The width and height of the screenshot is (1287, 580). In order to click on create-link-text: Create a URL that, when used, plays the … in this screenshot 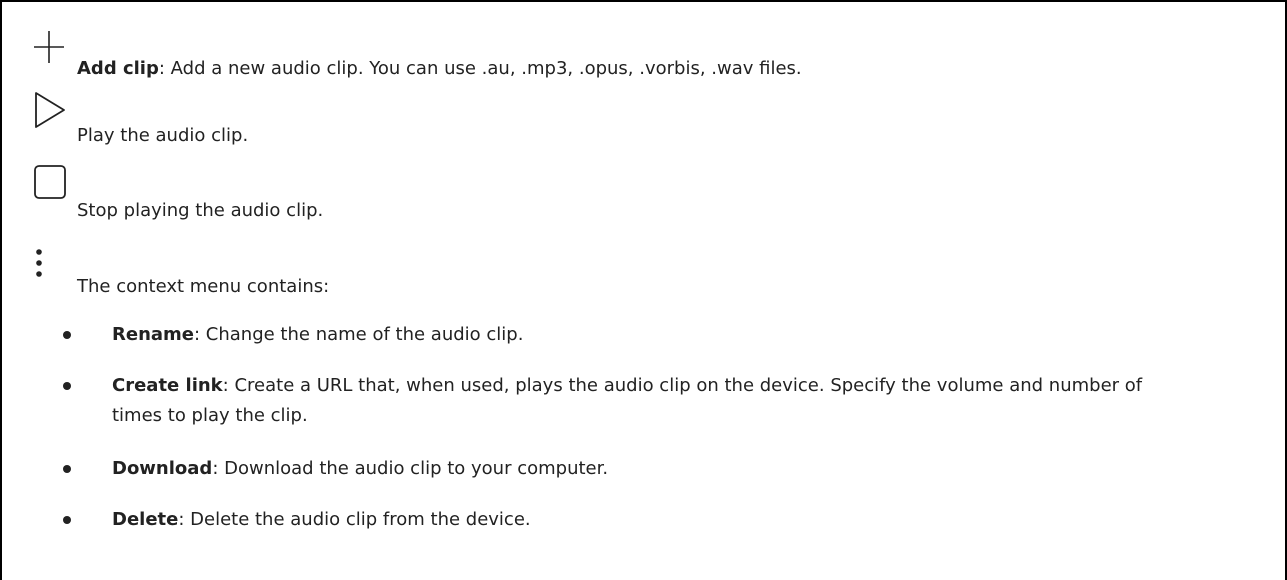, I will do `click(627, 400)`.